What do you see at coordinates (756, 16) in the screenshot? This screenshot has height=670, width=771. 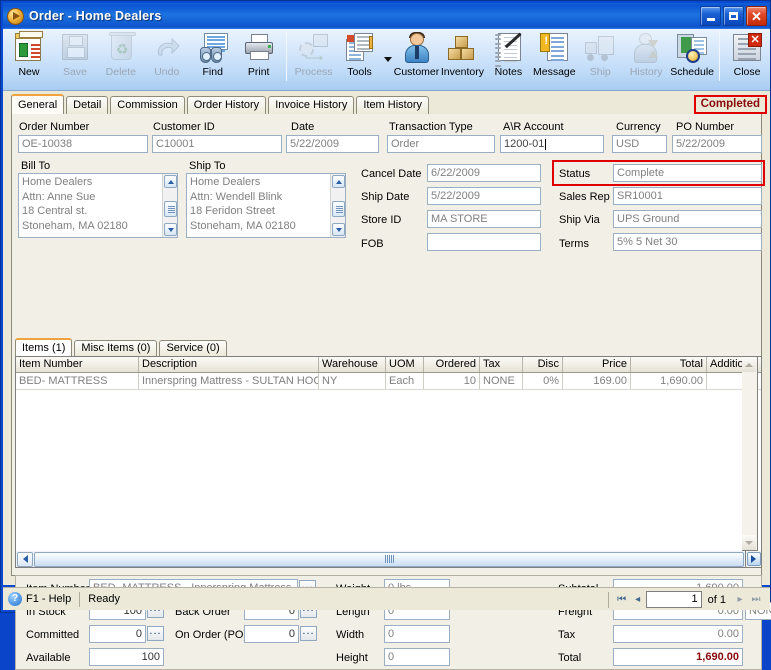 I see `close-button: ✕` at bounding box center [756, 16].